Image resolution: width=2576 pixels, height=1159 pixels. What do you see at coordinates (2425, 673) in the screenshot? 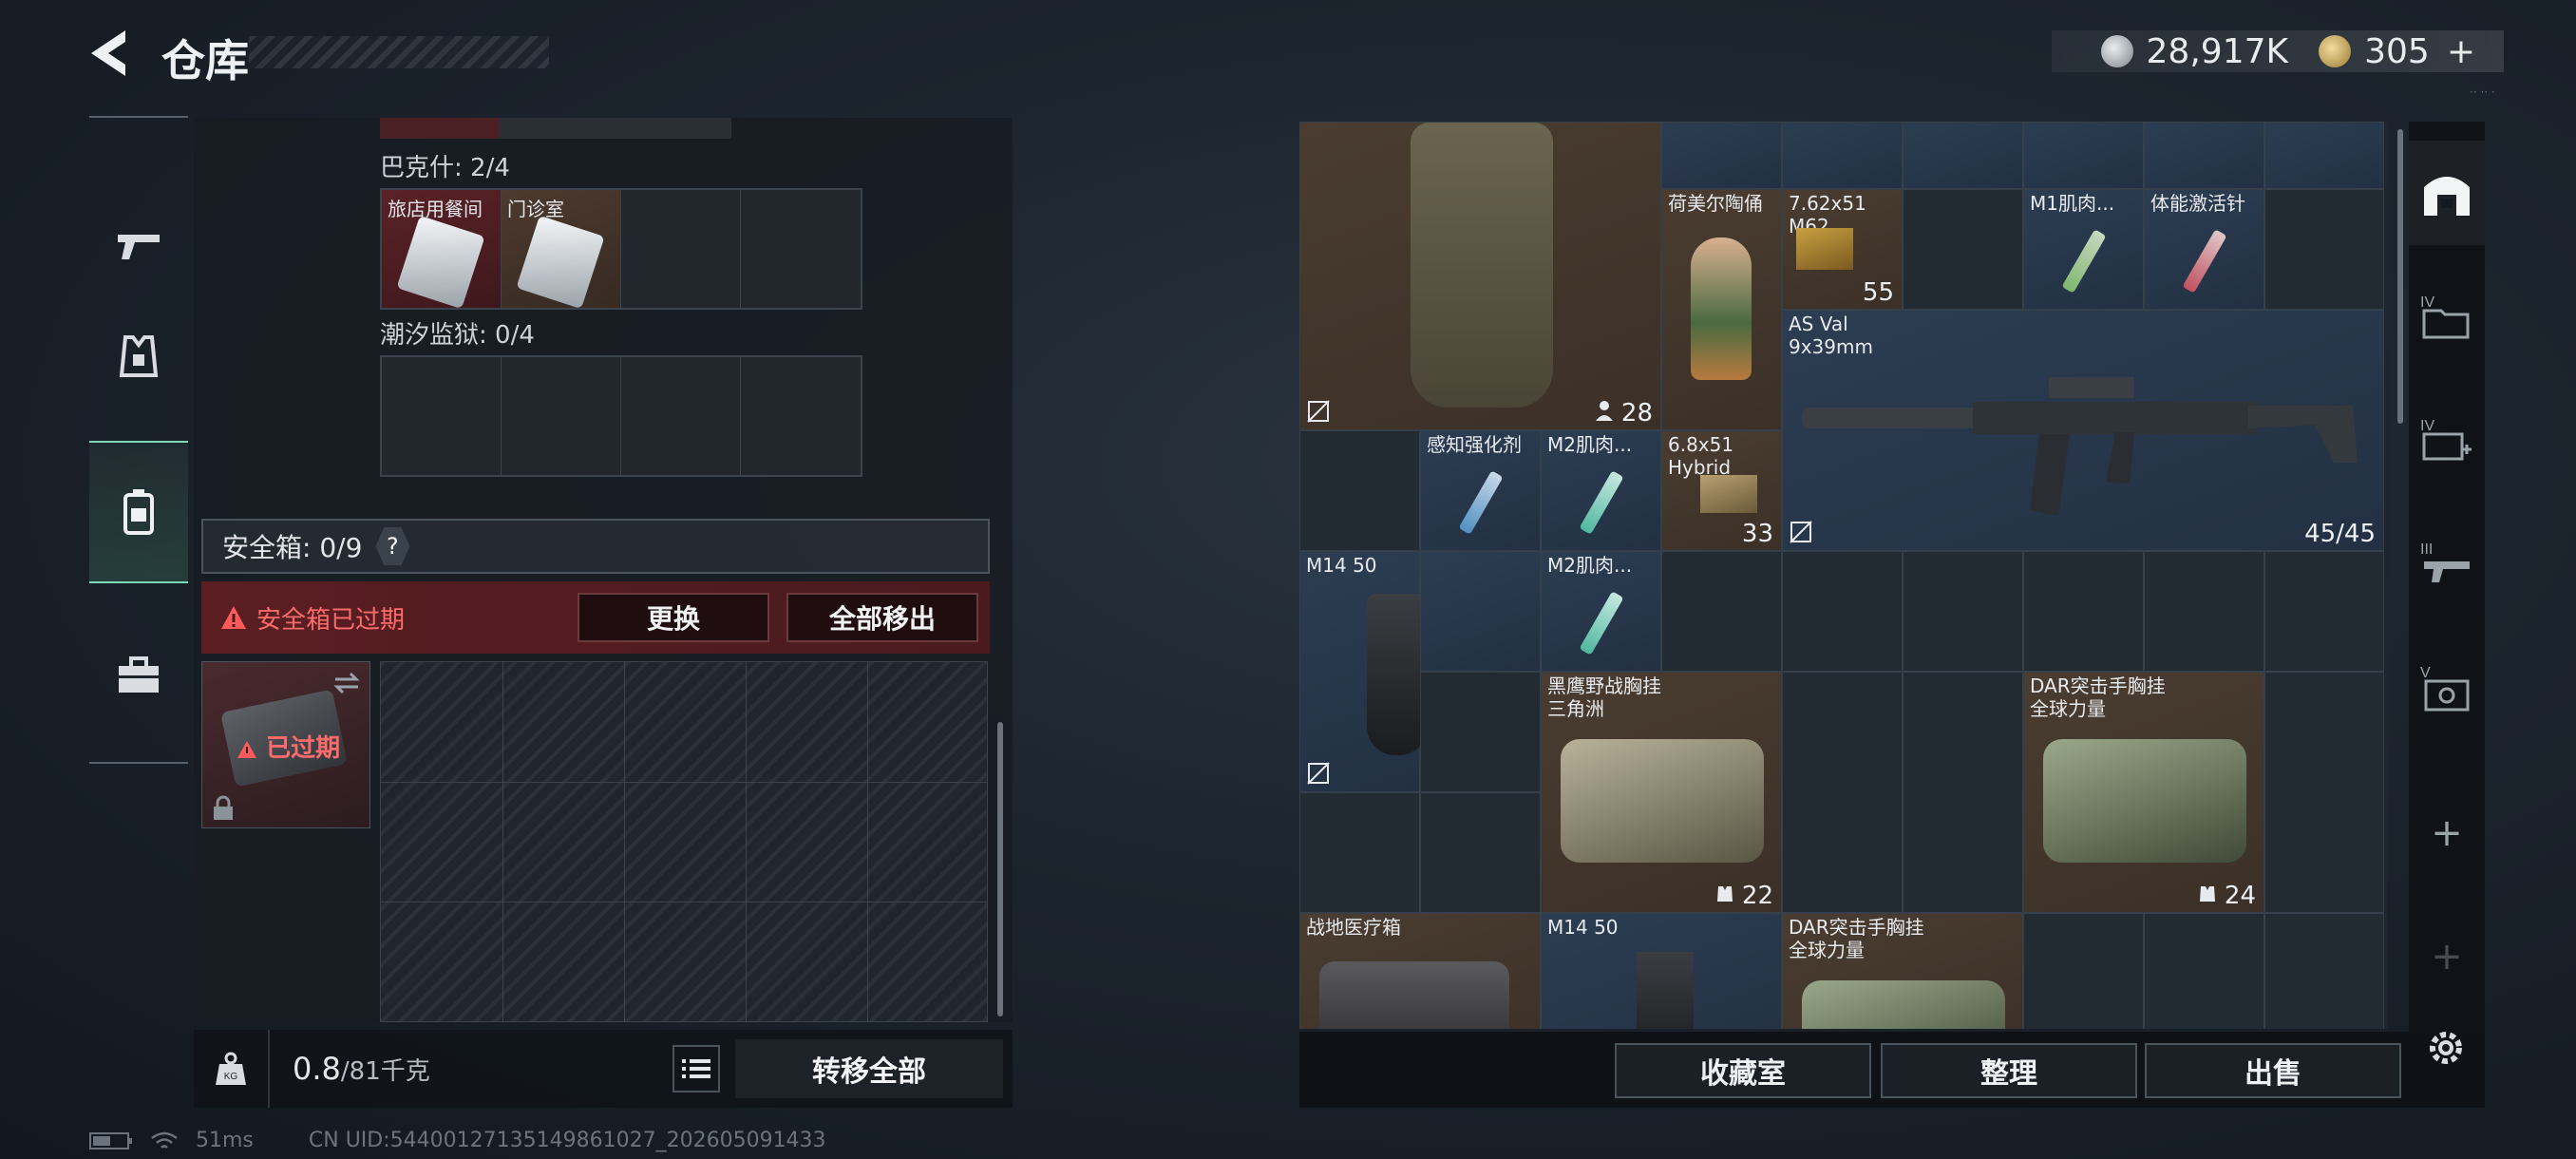
I see `svg-text: V` at bounding box center [2425, 673].